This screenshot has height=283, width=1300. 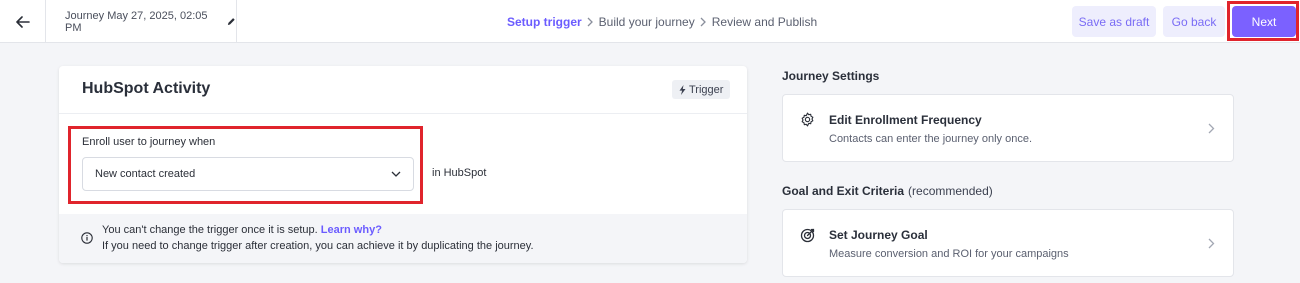 What do you see at coordinates (403, 113) in the screenshot?
I see `divider` at bounding box center [403, 113].